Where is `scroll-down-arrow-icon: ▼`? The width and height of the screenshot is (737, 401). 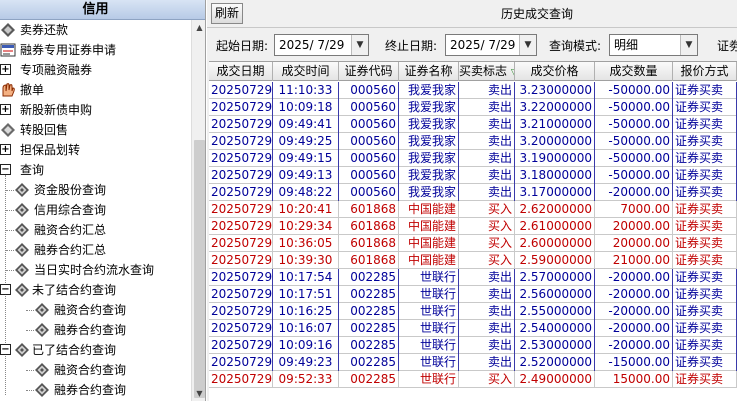 scroll-down-arrow-icon: ▼ is located at coordinates (199, 393).